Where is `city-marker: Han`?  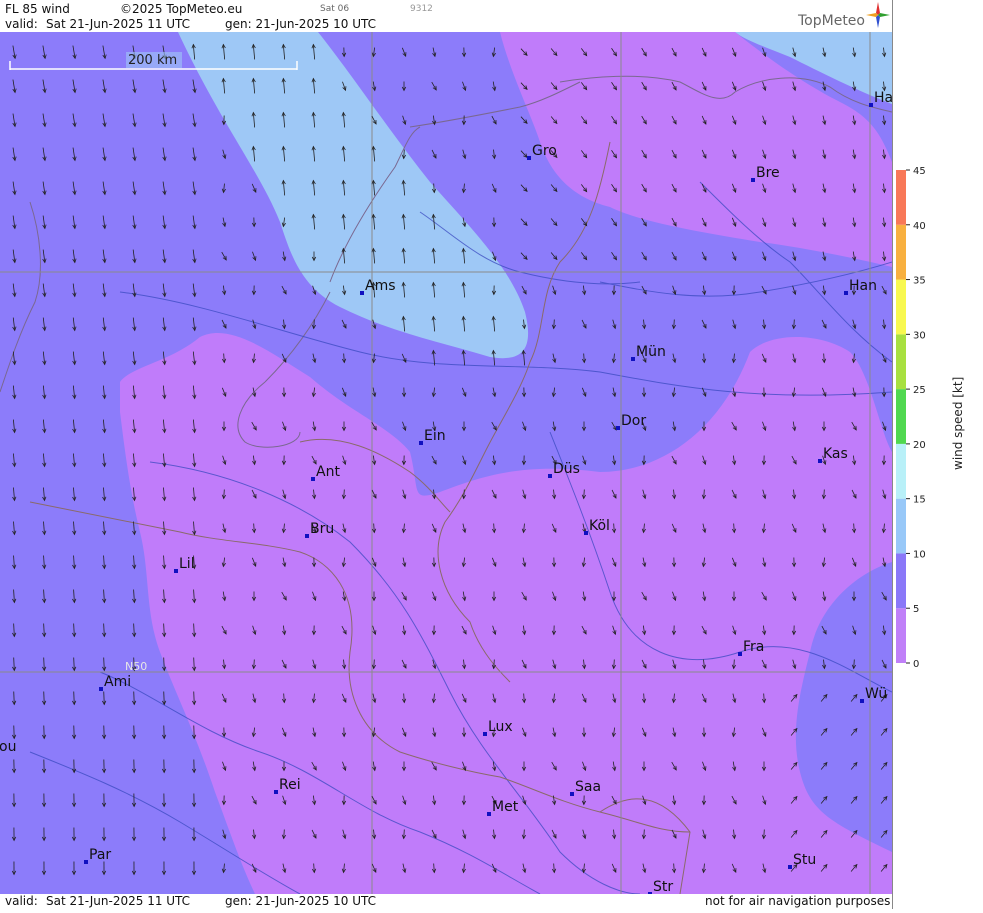 city-marker: Han is located at coordinates (860, 286).